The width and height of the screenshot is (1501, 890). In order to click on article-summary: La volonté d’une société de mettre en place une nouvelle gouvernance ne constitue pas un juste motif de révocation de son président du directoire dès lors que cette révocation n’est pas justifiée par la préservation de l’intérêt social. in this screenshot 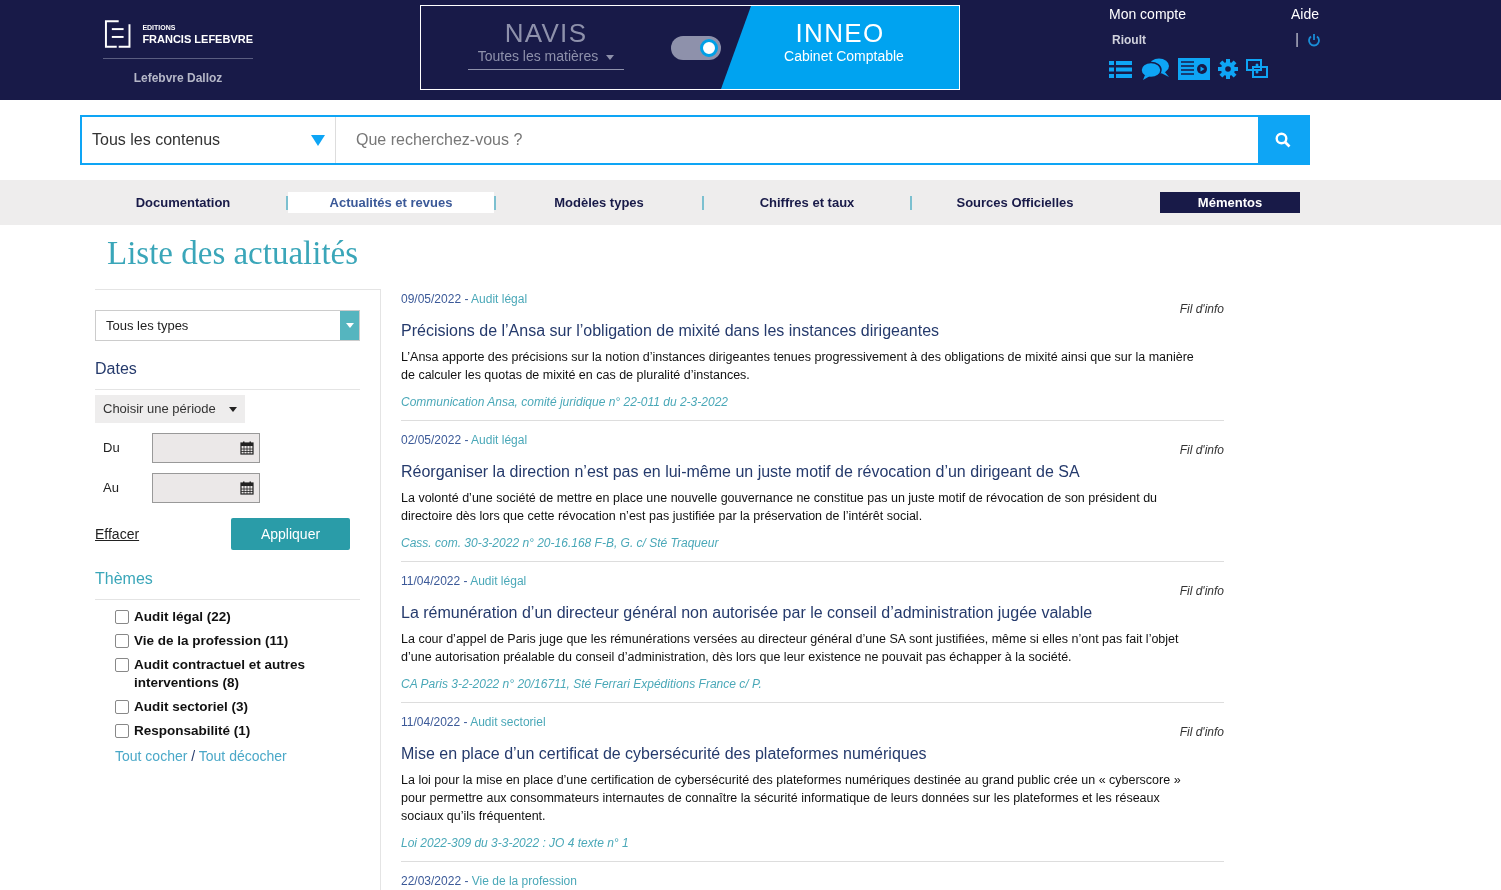, I will do `click(780, 507)`.